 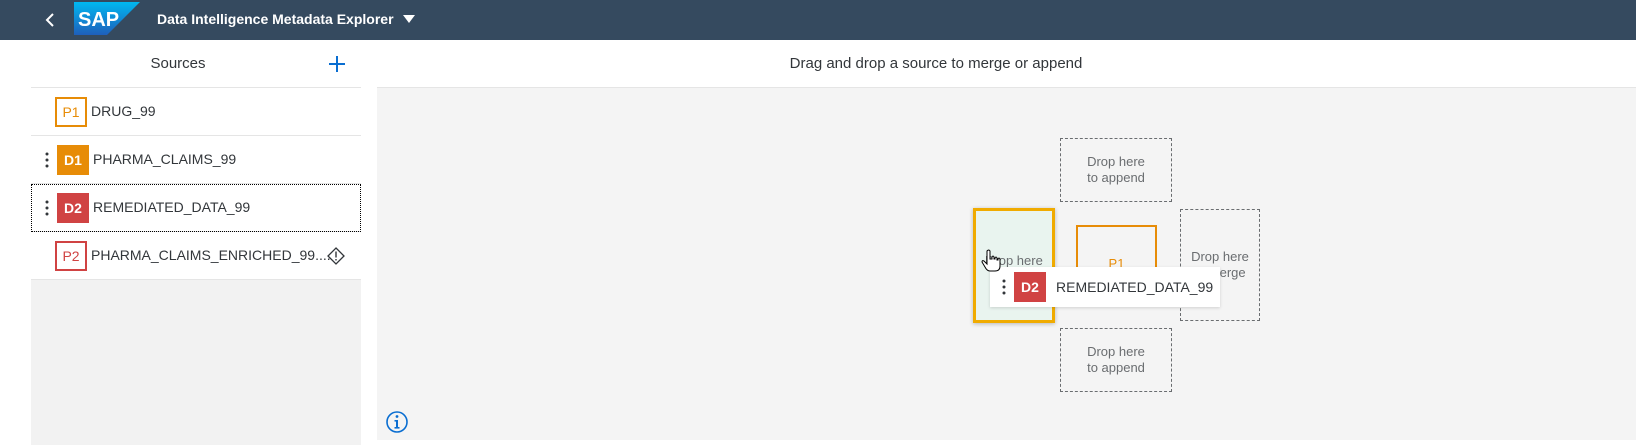 I want to click on sources-title: Sources, so click(x=178, y=63).